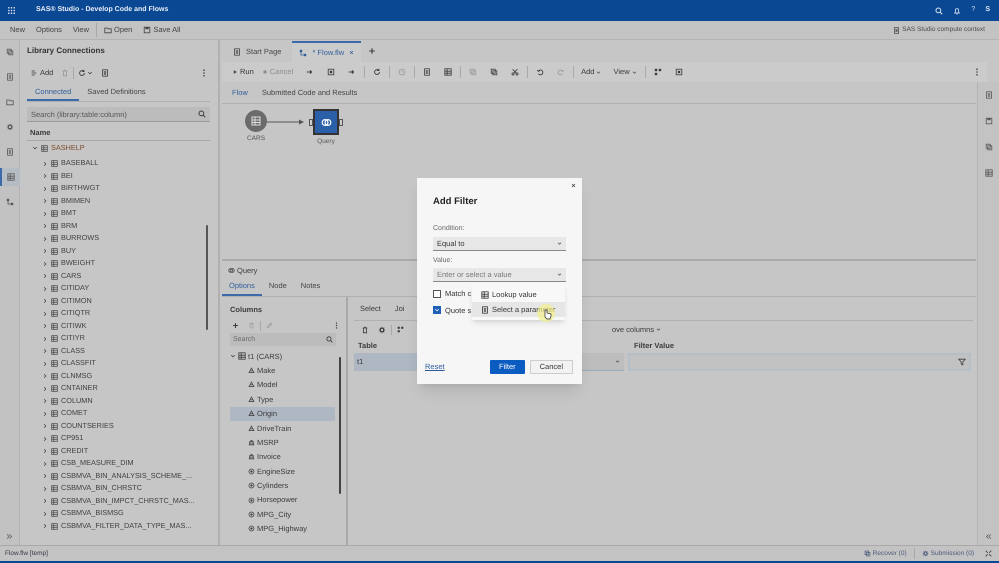 The height and width of the screenshot is (563, 999). I want to click on close-icon, so click(573, 185).